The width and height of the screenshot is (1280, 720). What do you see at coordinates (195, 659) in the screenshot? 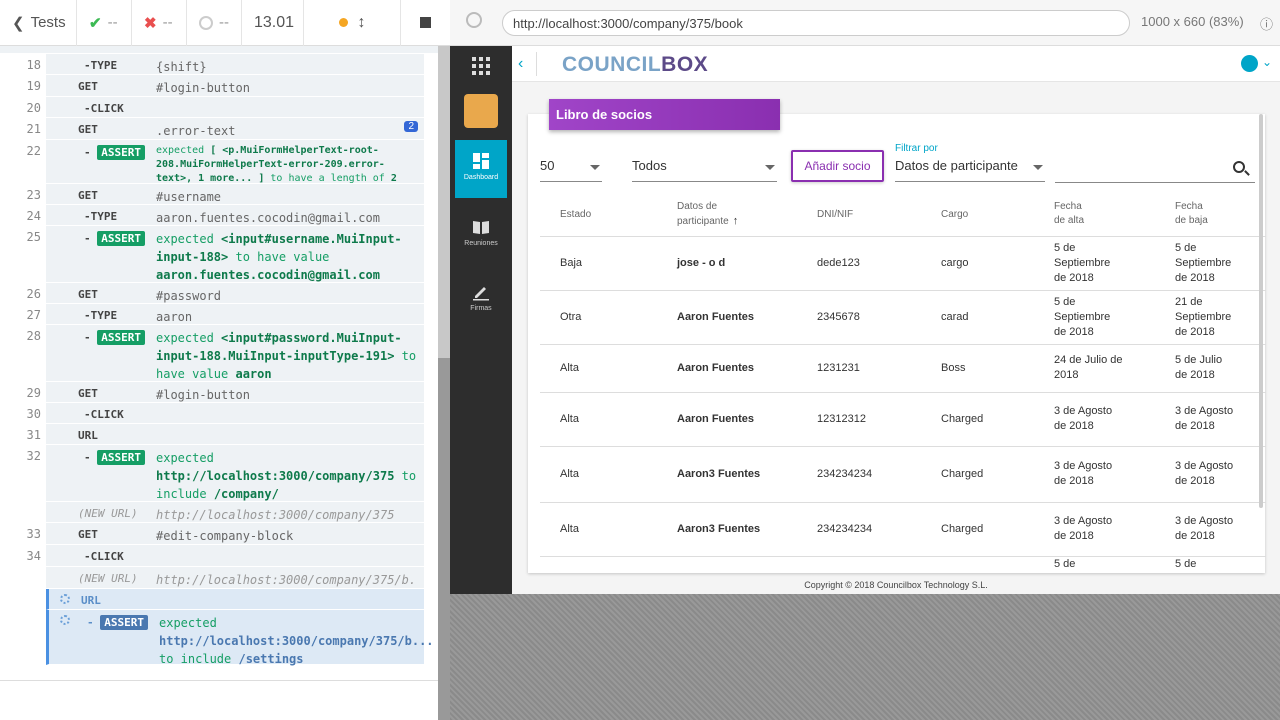
I see `message-part: to include` at bounding box center [195, 659].